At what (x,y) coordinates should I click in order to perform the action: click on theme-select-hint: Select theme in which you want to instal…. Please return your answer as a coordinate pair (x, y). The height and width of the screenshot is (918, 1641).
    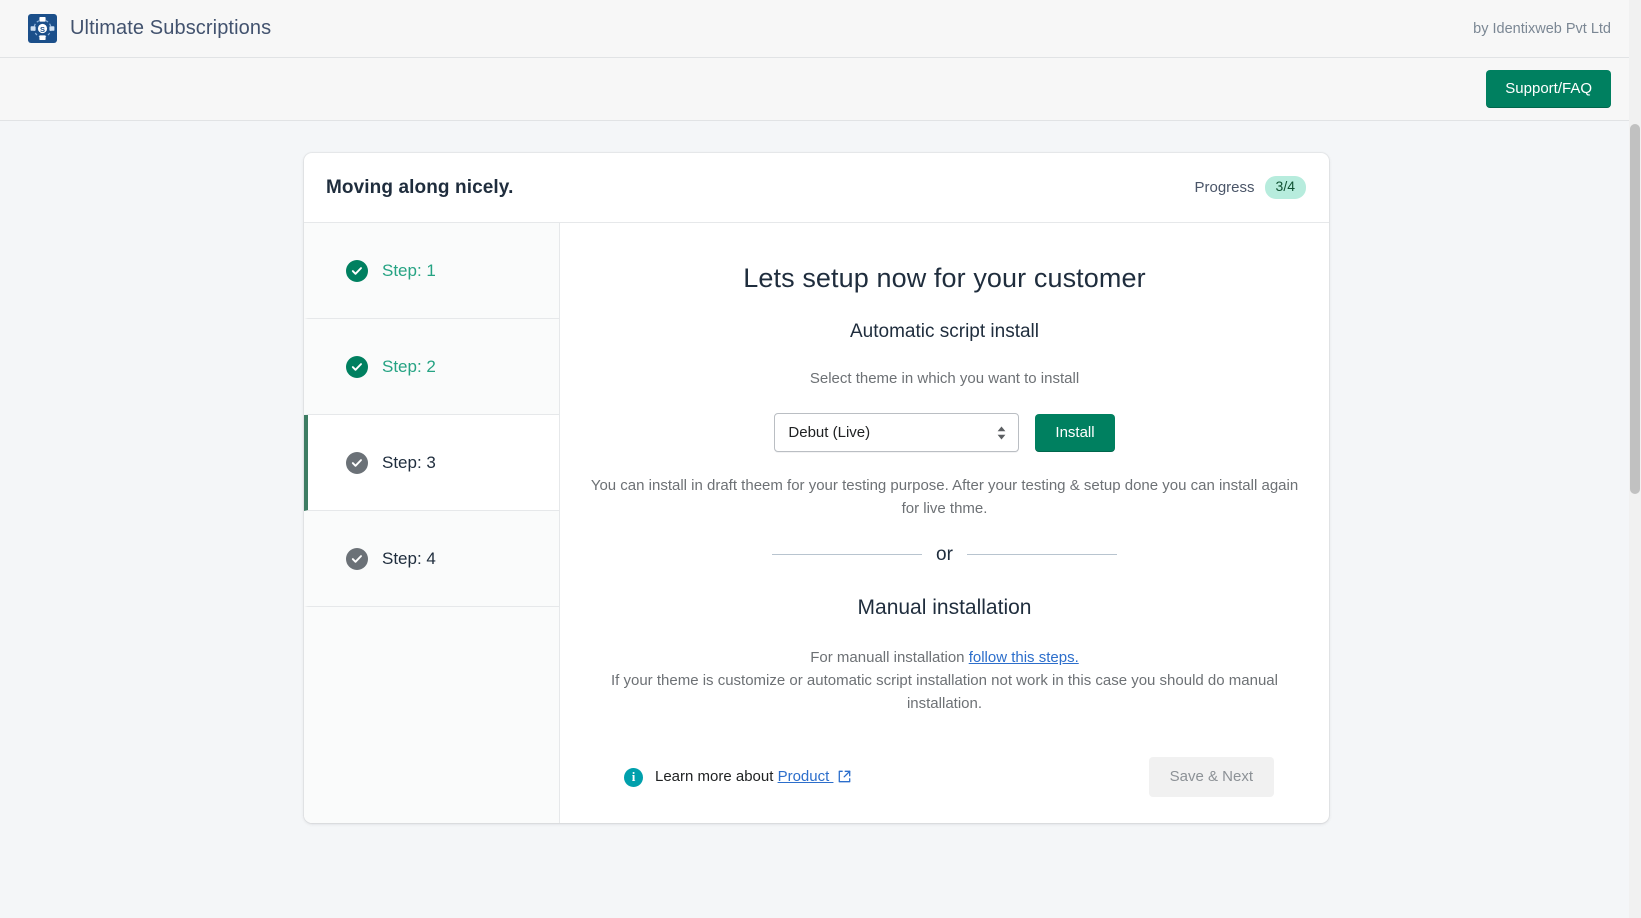
    Looking at the image, I should click on (944, 378).